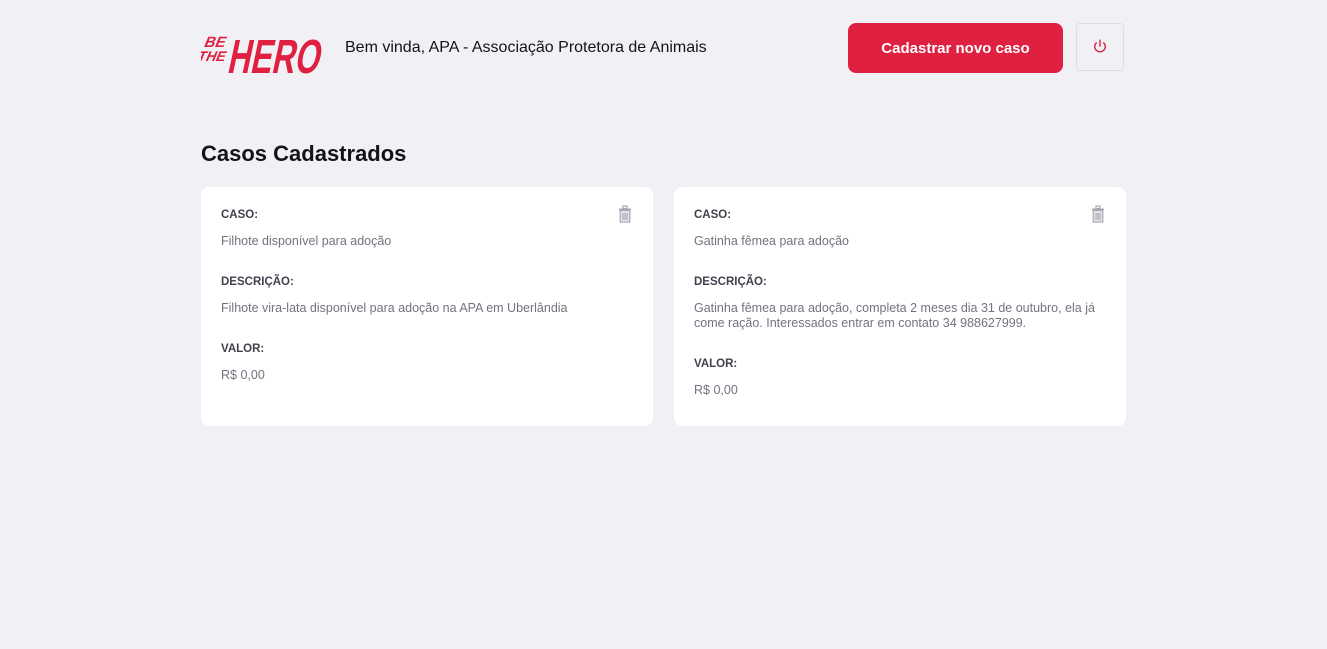 The image size is (1327, 649). Describe the element at coordinates (275, 52) in the screenshot. I see `svg-text: HERO` at that location.